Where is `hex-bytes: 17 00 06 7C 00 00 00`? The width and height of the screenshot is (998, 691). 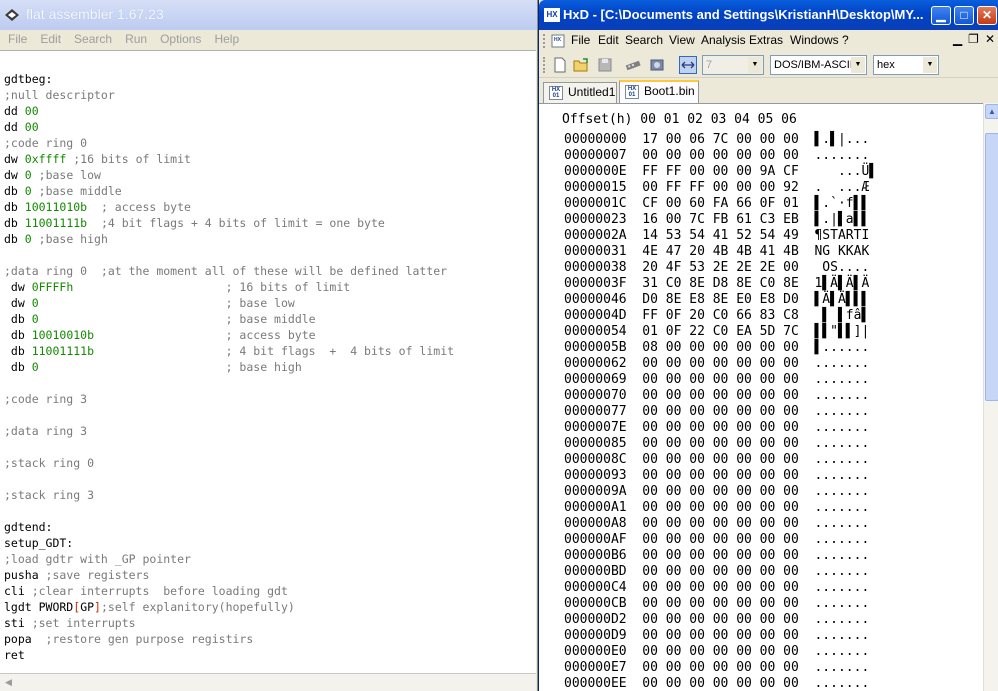
hex-bytes: 17 00 06 7C 00 00 00 is located at coordinates (720, 139).